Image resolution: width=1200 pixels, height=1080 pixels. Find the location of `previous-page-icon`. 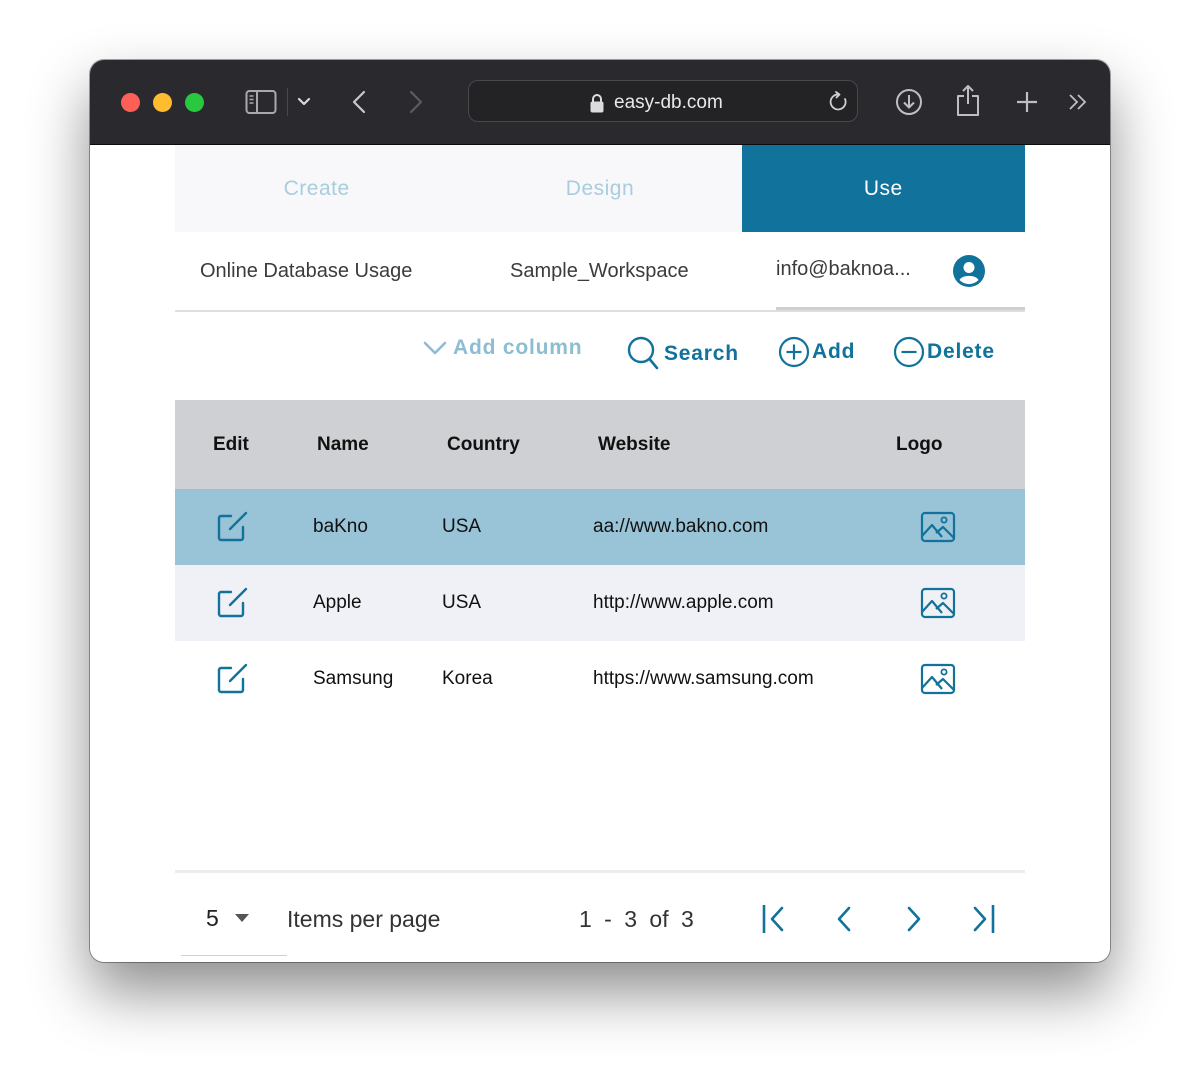

previous-page-icon is located at coordinates (845, 919).